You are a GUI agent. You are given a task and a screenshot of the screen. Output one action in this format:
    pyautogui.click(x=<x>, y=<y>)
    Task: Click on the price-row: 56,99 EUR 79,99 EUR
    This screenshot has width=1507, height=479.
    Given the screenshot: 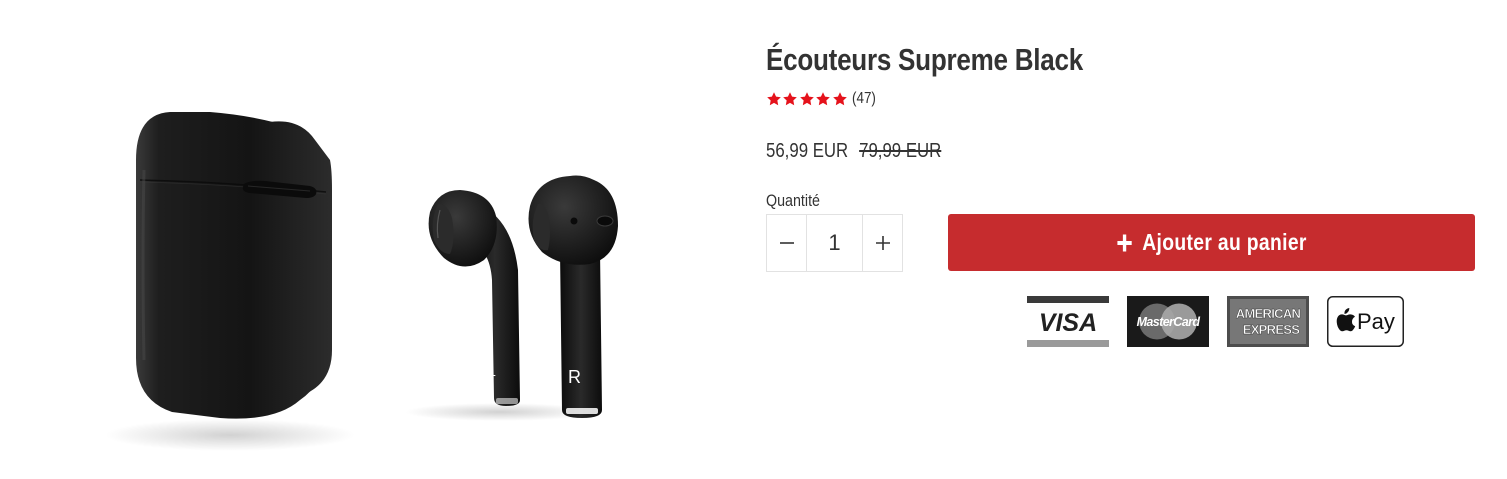 What is the action you would take?
    pyautogui.click(x=853, y=151)
    